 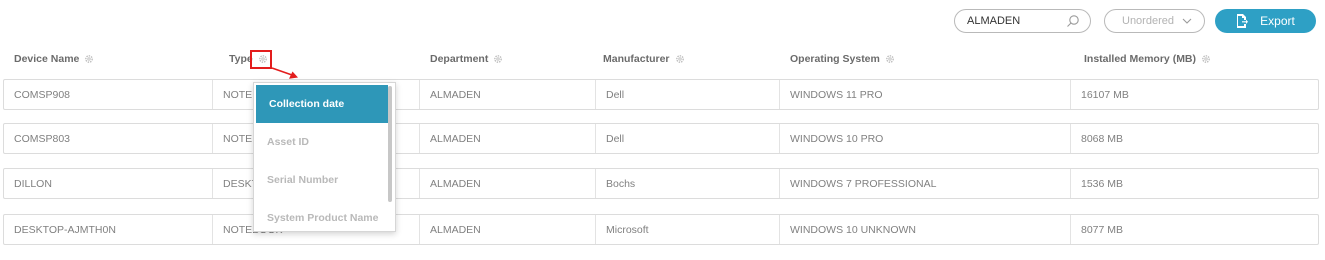 I want to click on gear-highlight-box, so click(x=261, y=59).